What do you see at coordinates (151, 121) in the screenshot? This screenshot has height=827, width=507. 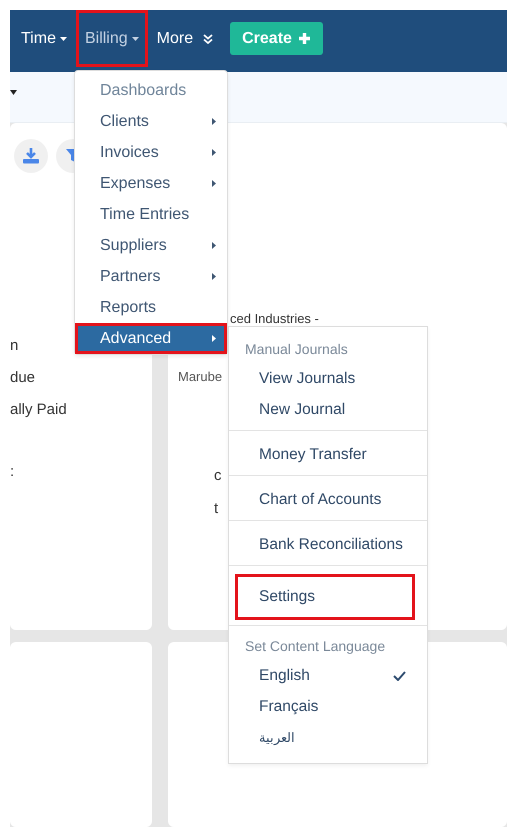 I see `menu-item: Clients` at bounding box center [151, 121].